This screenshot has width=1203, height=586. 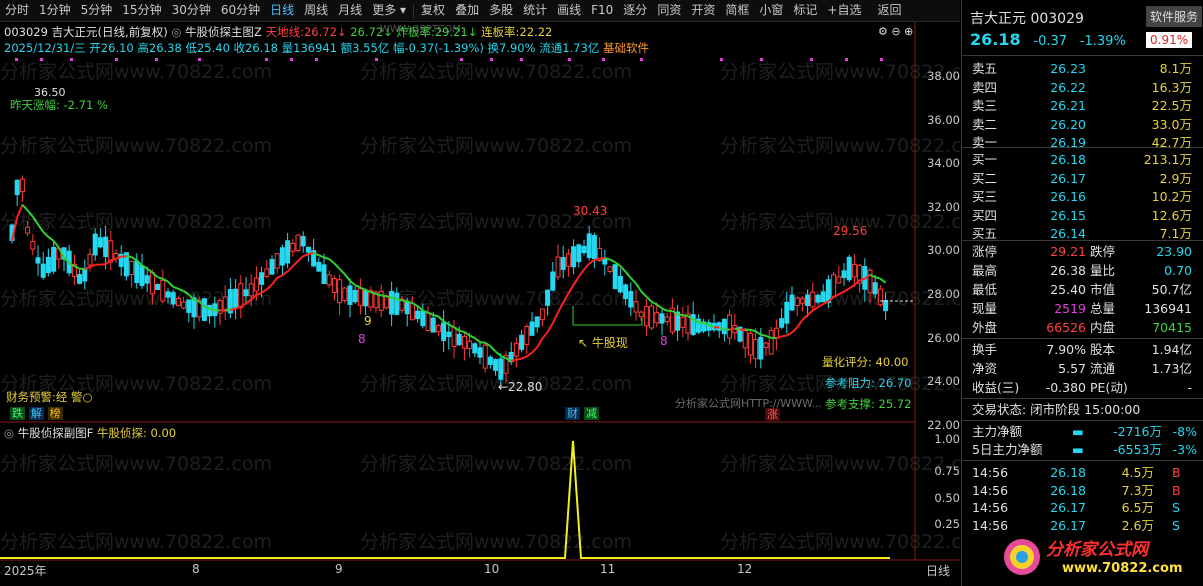 I want to click on tag-bang: 榜, so click(x=55, y=413).